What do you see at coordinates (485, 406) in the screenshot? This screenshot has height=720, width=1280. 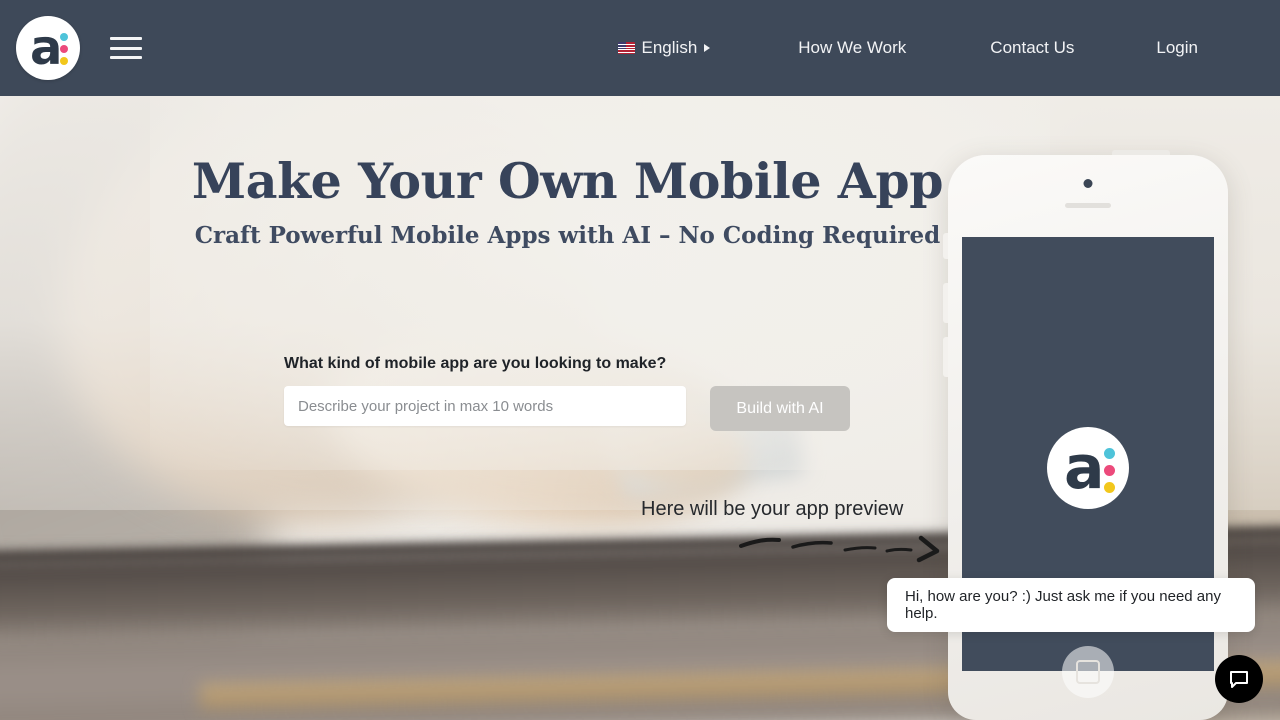 I see `prompt-input` at bounding box center [485, 406].